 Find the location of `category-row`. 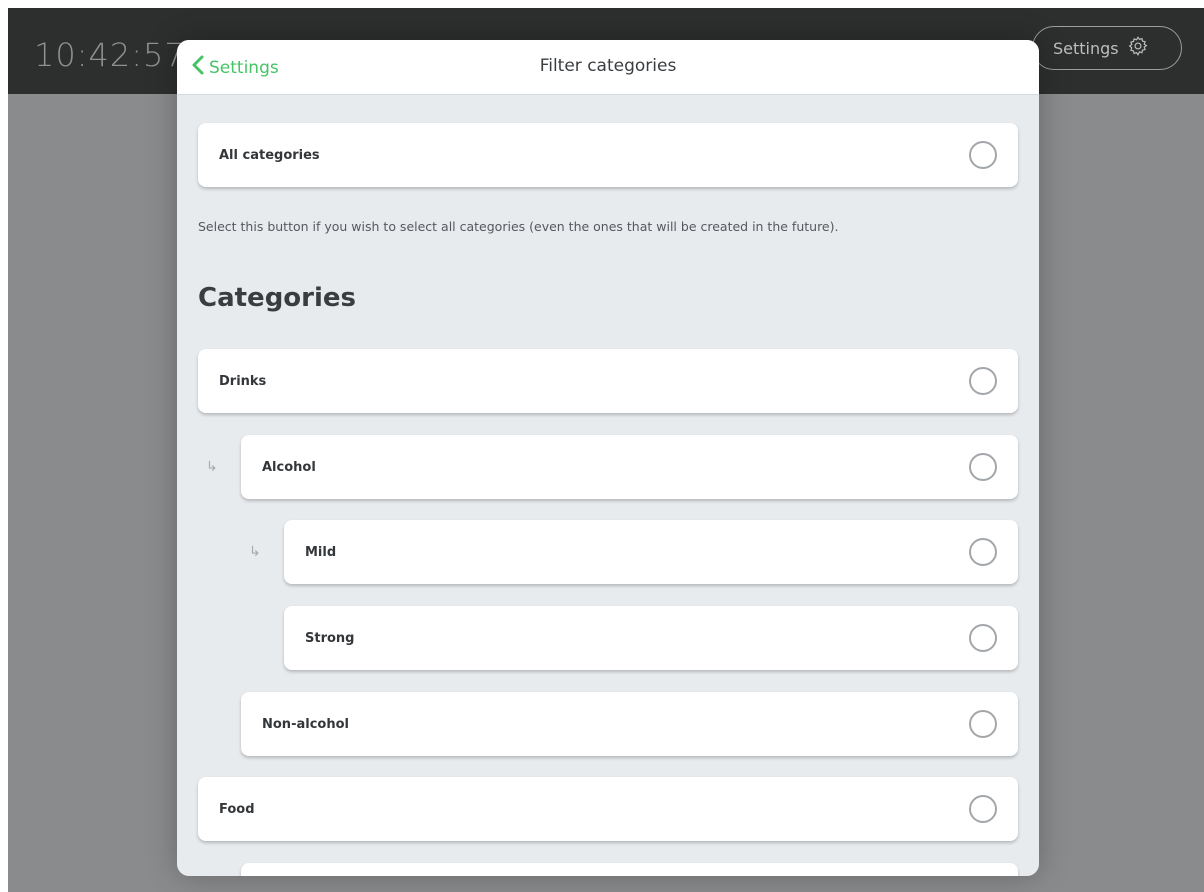

category-row is located at coordinates (629, 869).